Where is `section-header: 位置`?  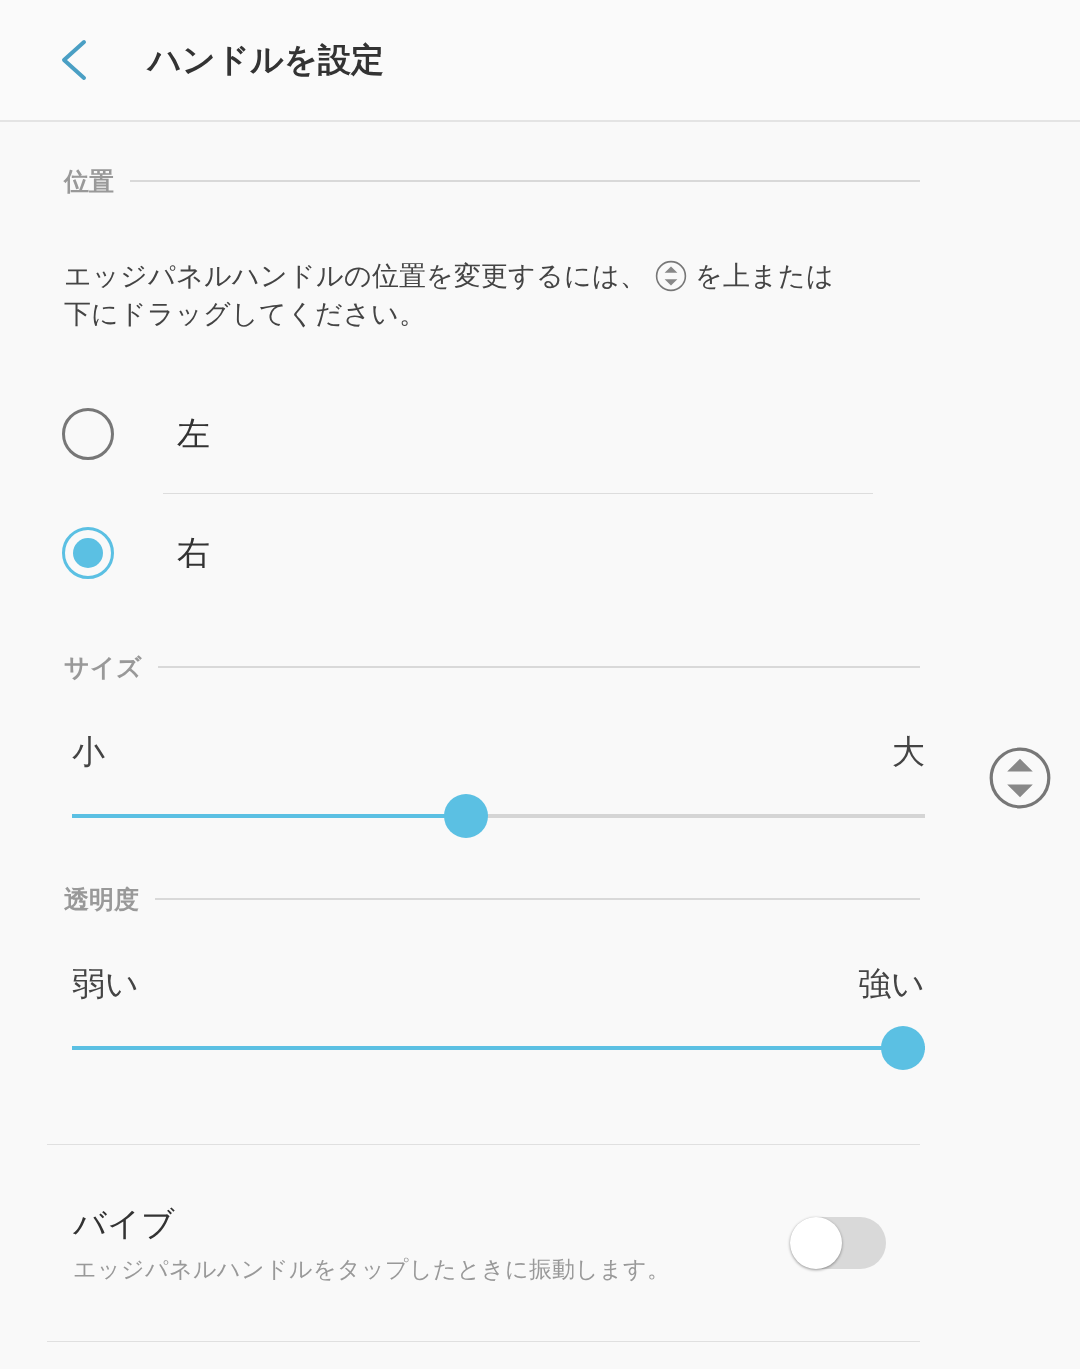 section-header: 位置 is located at coordinates (89, 181).